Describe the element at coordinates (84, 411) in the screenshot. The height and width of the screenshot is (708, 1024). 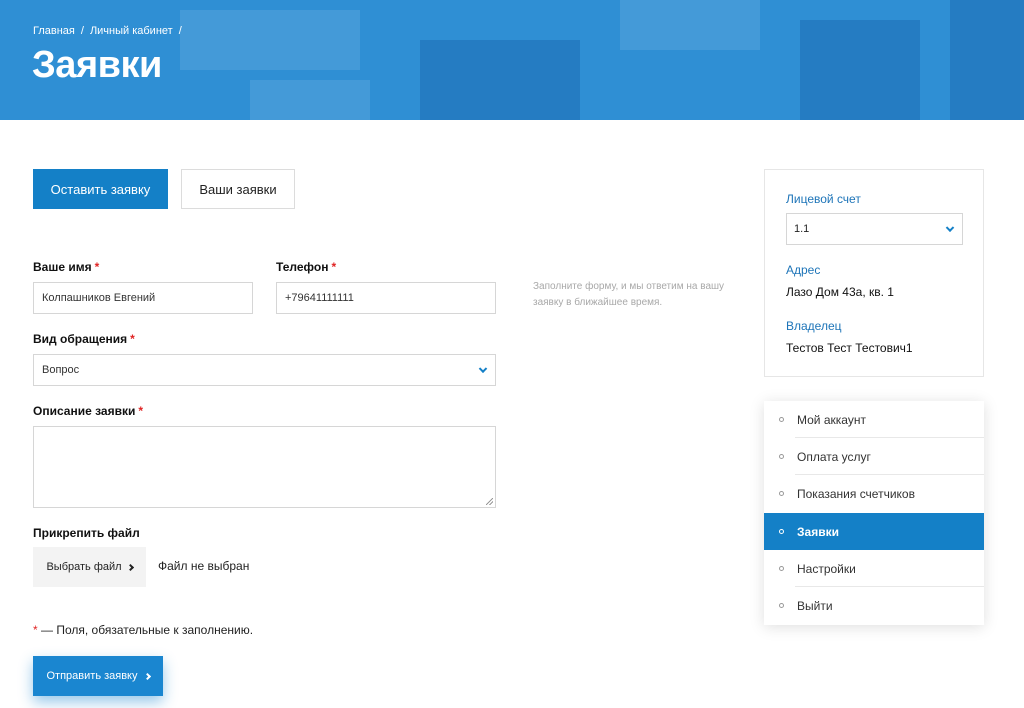
I see `description-label-text: Описание заявки` at that location.